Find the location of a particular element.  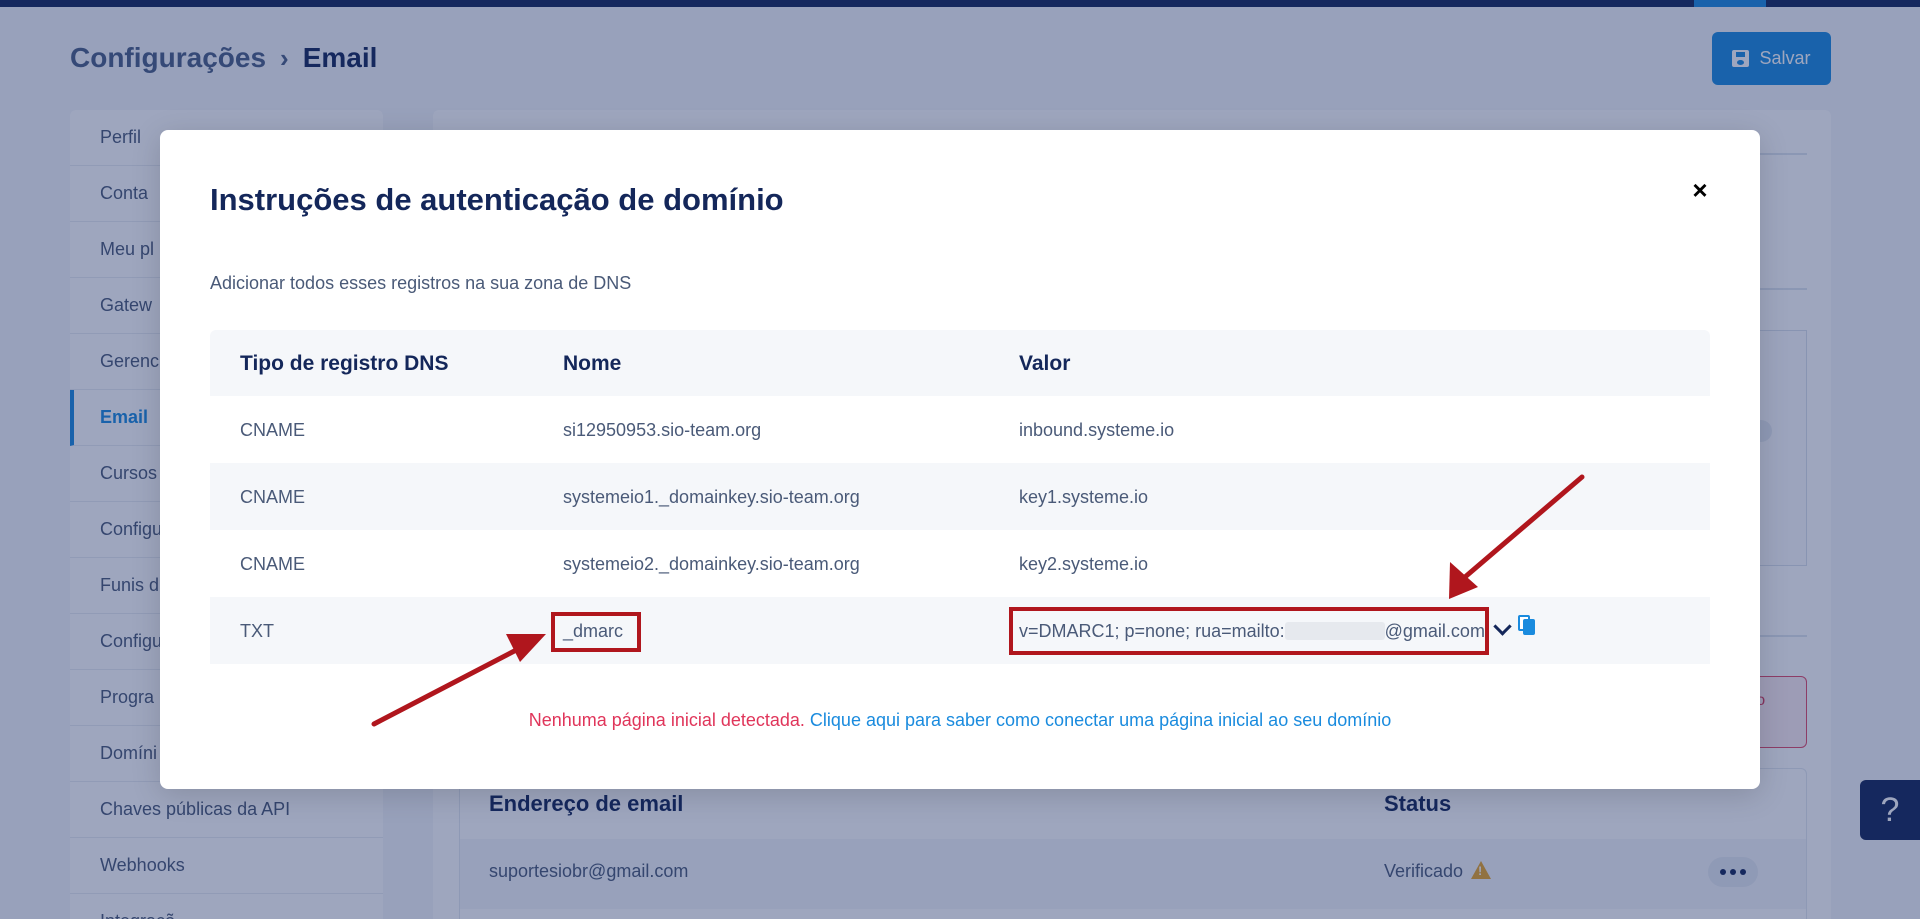

copy-icon-front is located at coordinates (1529, 627).